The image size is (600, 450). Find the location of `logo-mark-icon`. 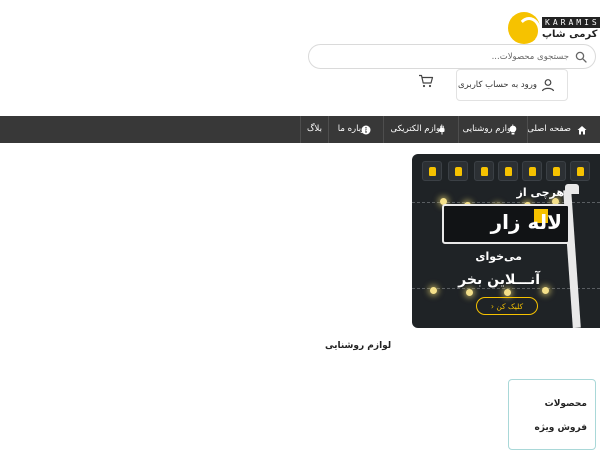

logo-mark-icon is located at coordinates (524, 28).